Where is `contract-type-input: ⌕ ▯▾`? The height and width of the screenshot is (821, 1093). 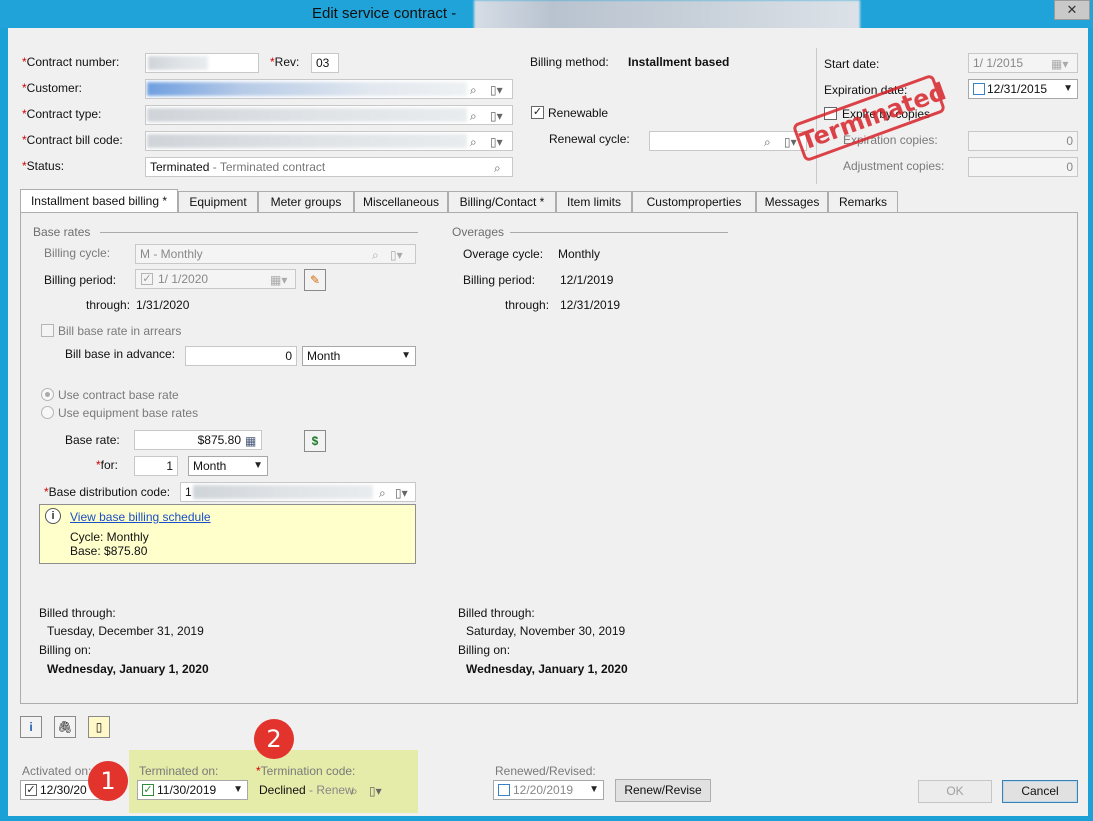
contract-type-input: ⌕ ▯▾ is located at coordinates (329, 115).